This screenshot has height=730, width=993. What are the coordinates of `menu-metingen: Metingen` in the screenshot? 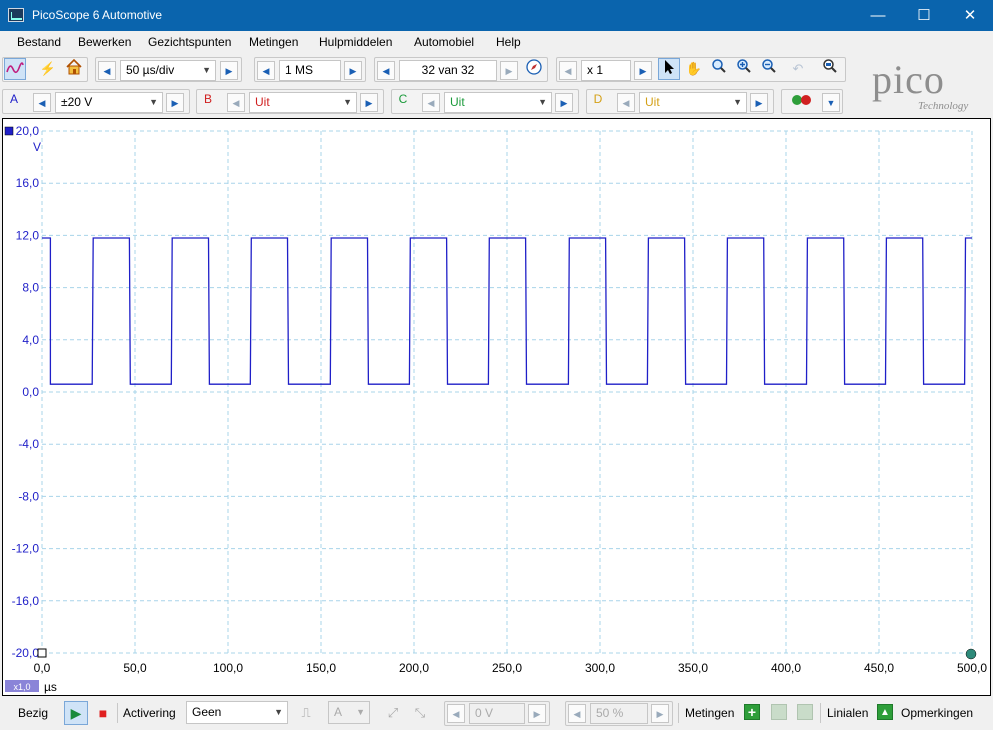 It's located at (273, 42).